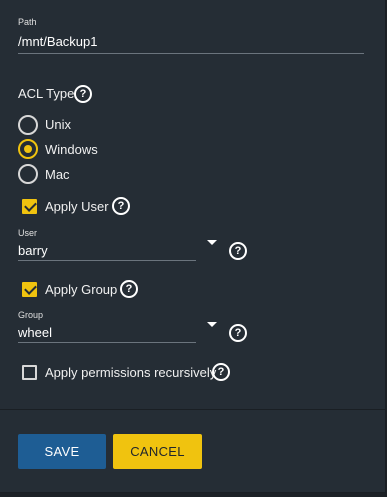 The width and height of the screenshot is (387, 497). Describe the element at coordinates (58, 41) in the screenshot. I see `path-field: /mnt/Backup1` at that location.